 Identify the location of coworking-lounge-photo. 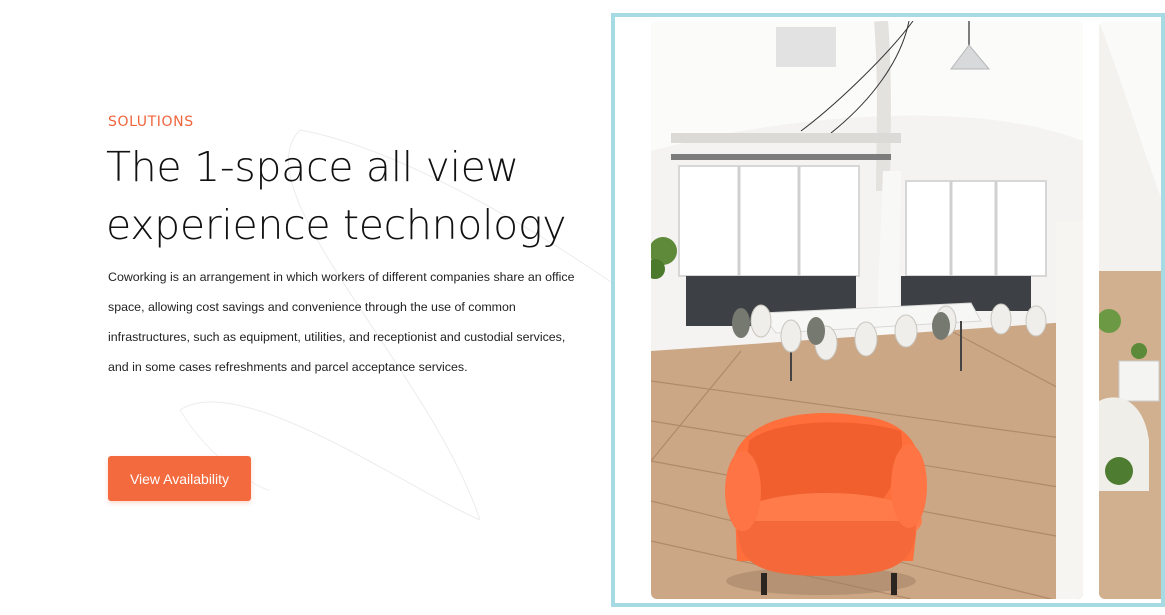
(1130, 310).